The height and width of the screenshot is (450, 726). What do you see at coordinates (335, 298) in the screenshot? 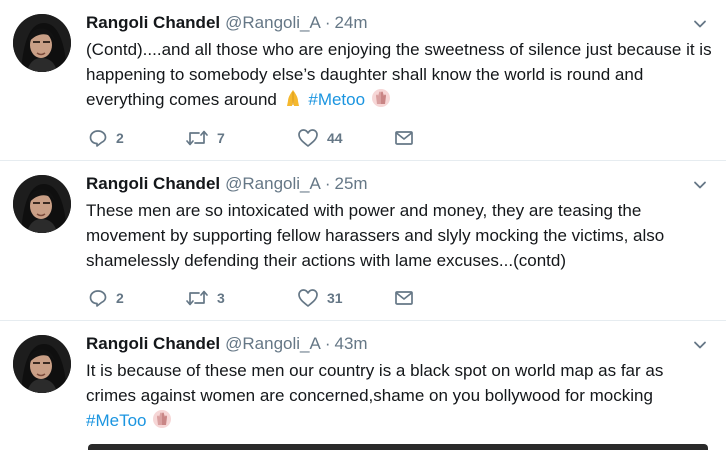
I see `like-count: 31` at bounding box center [335, 298].